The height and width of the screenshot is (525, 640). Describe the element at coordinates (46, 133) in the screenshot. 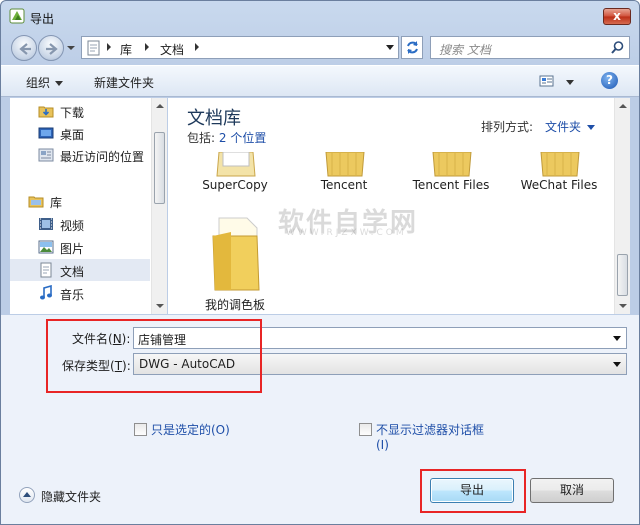

I see `desktop-icon` at that location.